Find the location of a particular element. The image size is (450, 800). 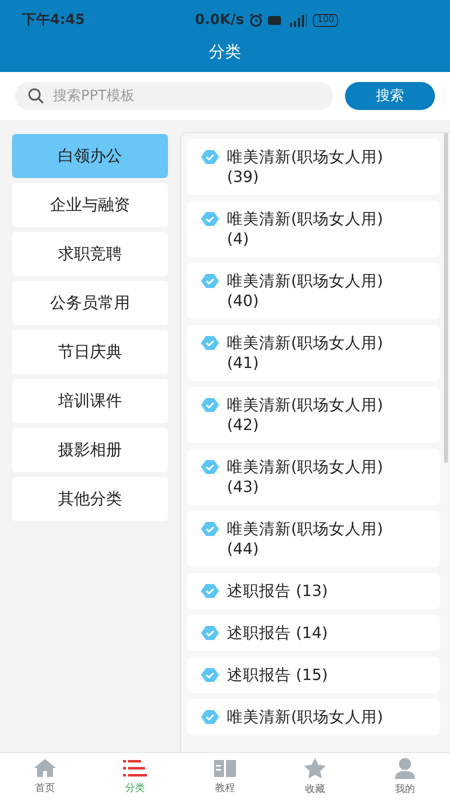

template-card: 述职报告 (13) is located at coordinates (313, 591).